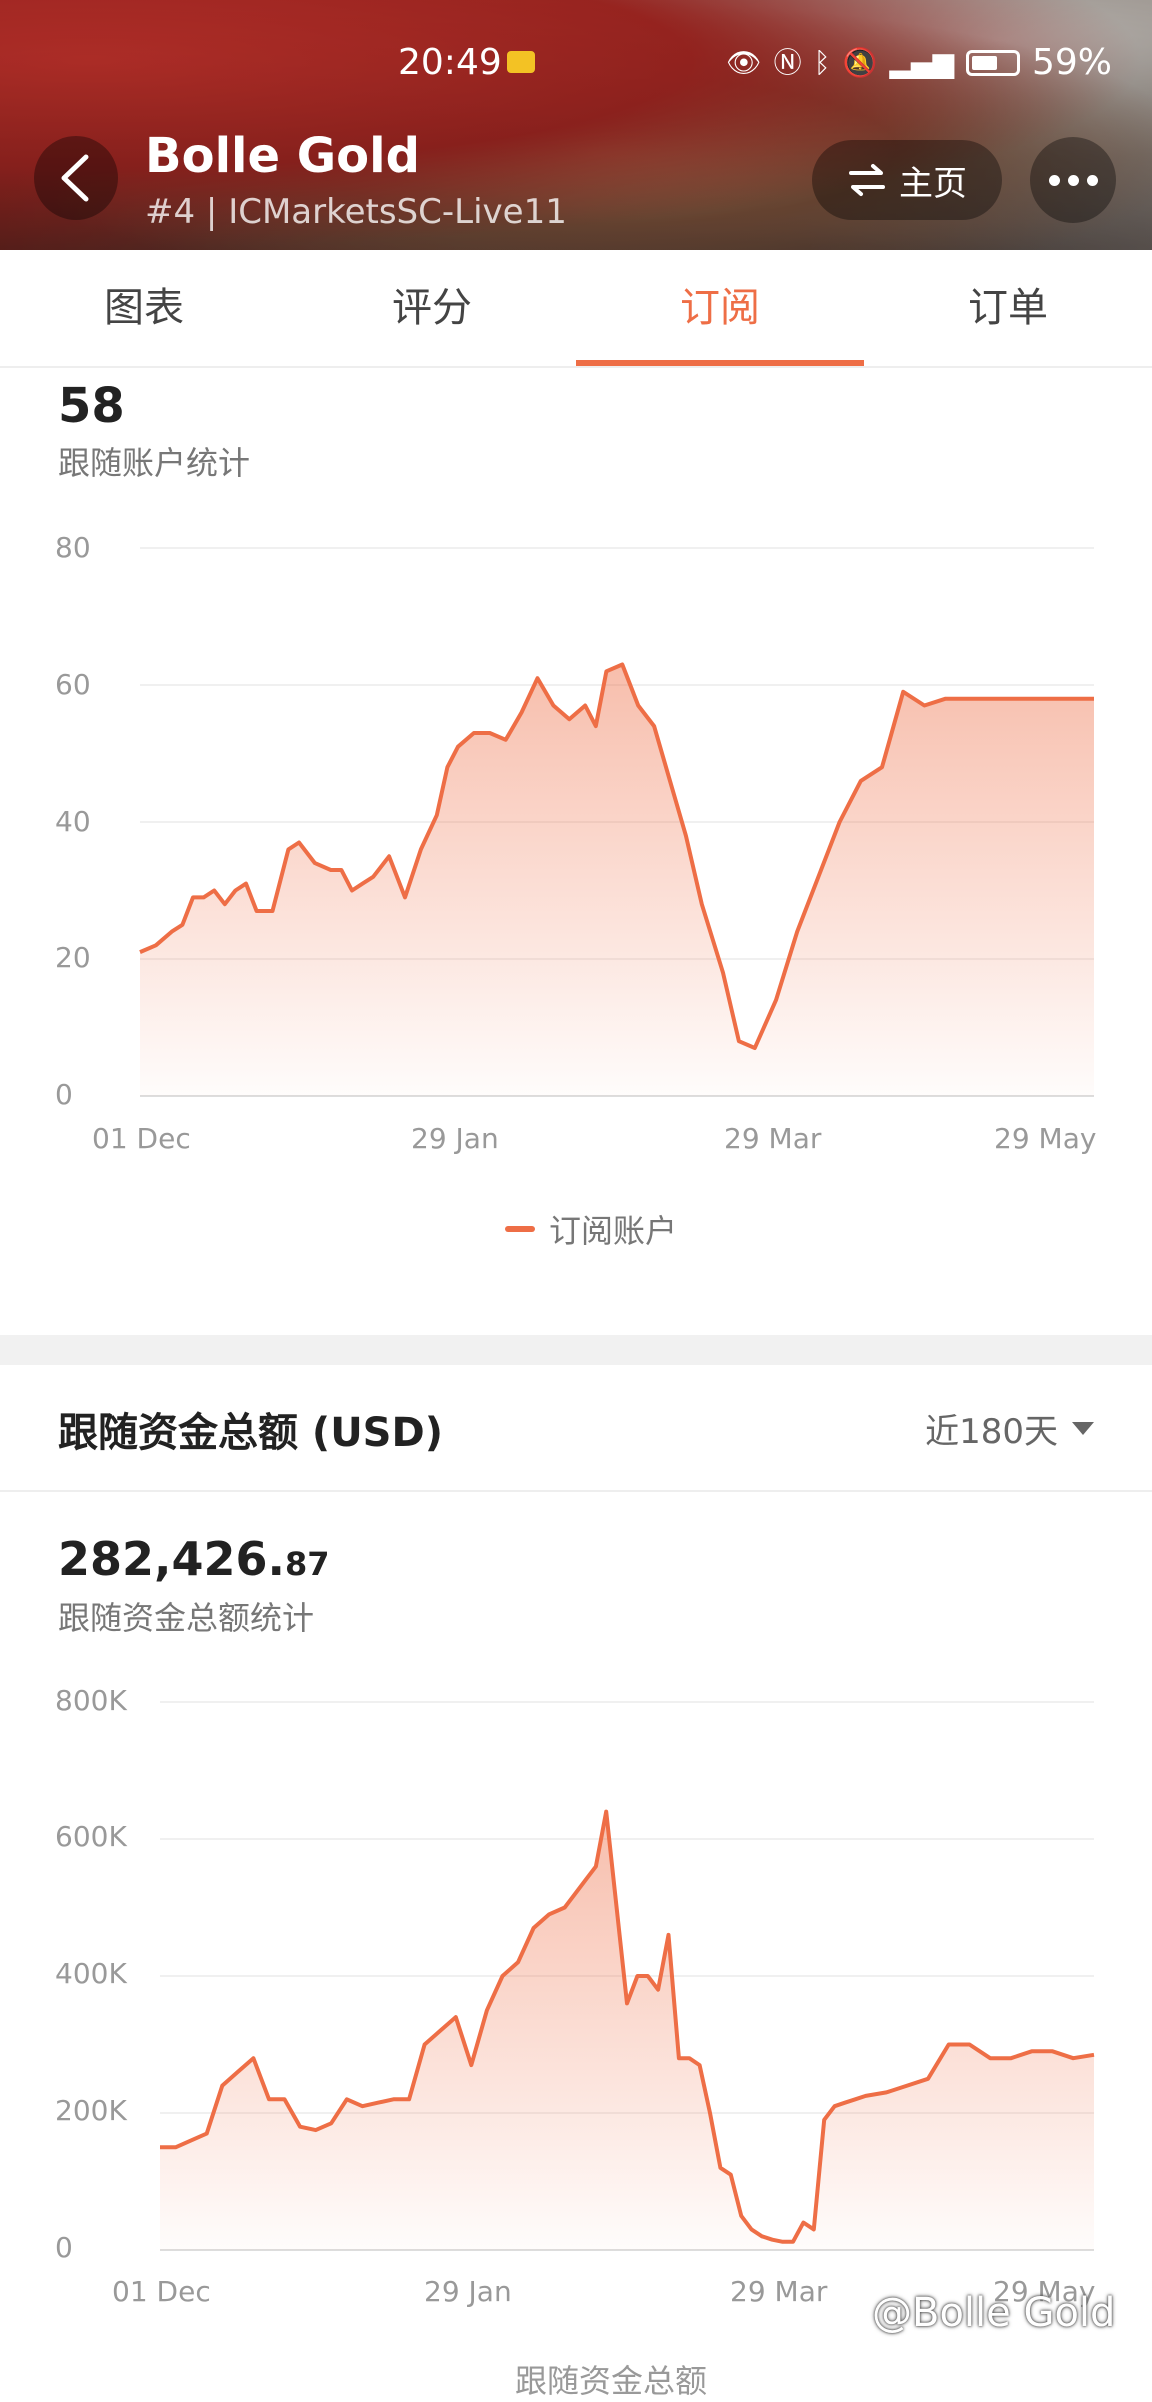 The image size is (1152, 2402). I want to click on nfc-icon: Ⓝ, so click(787, 62).